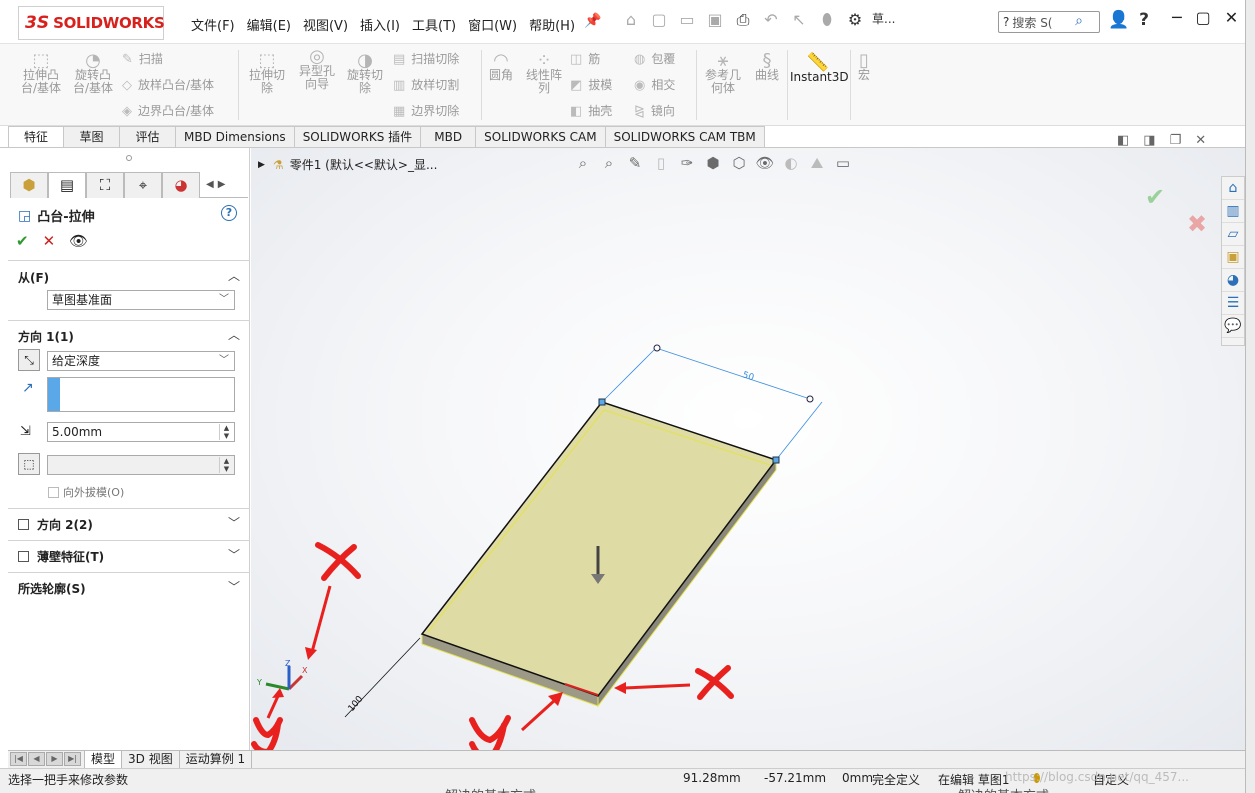  What do you see at coordinates (687, 163) in the screenshot?
I see `dynamic-annotation-icon: ✑` at bounding box center [687, 163].